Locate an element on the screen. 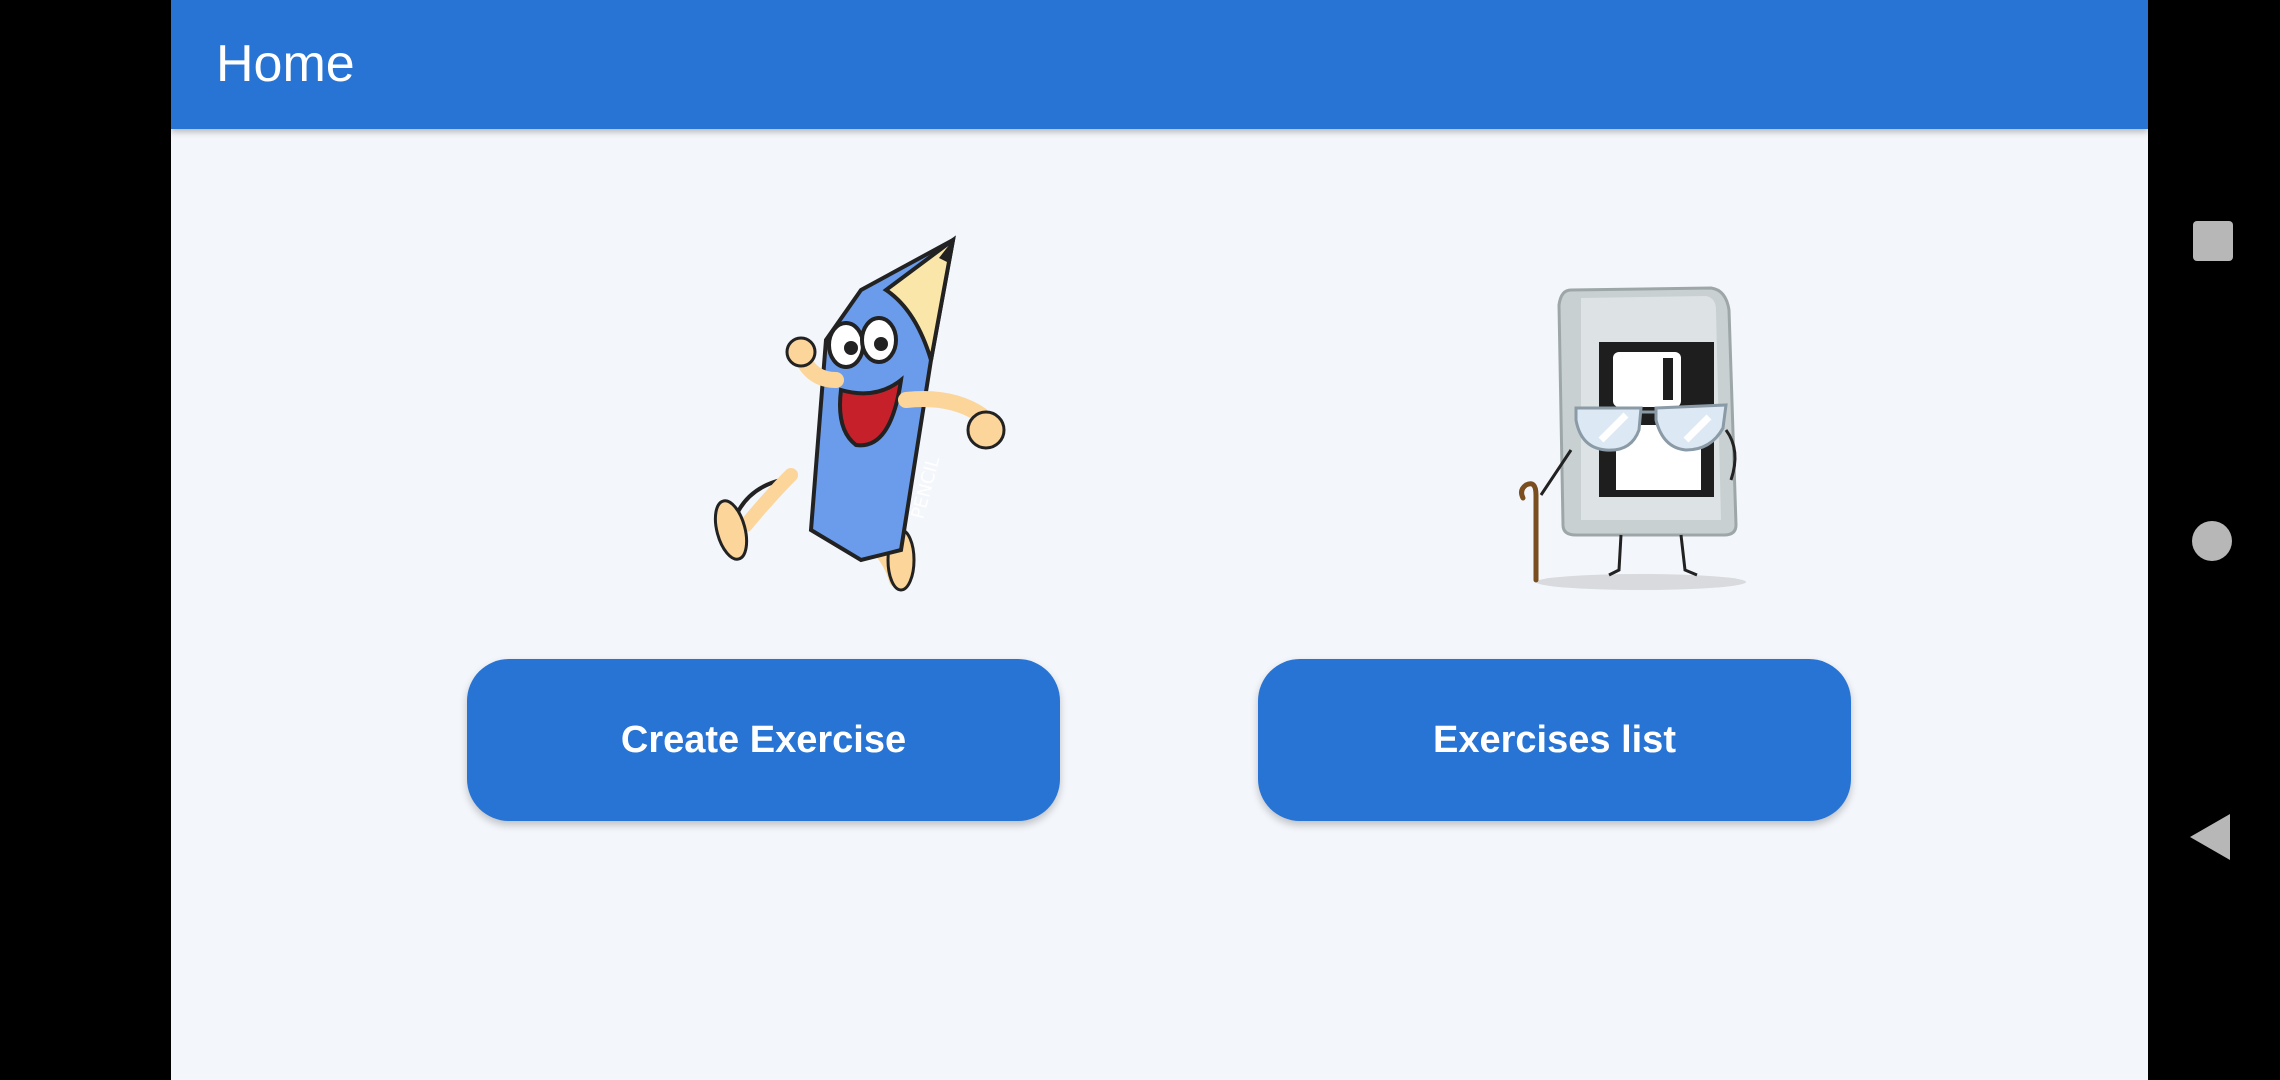 This screenshot has width=2280, height=1080. system-navigation-bar is located at coordinates (2214, 540).